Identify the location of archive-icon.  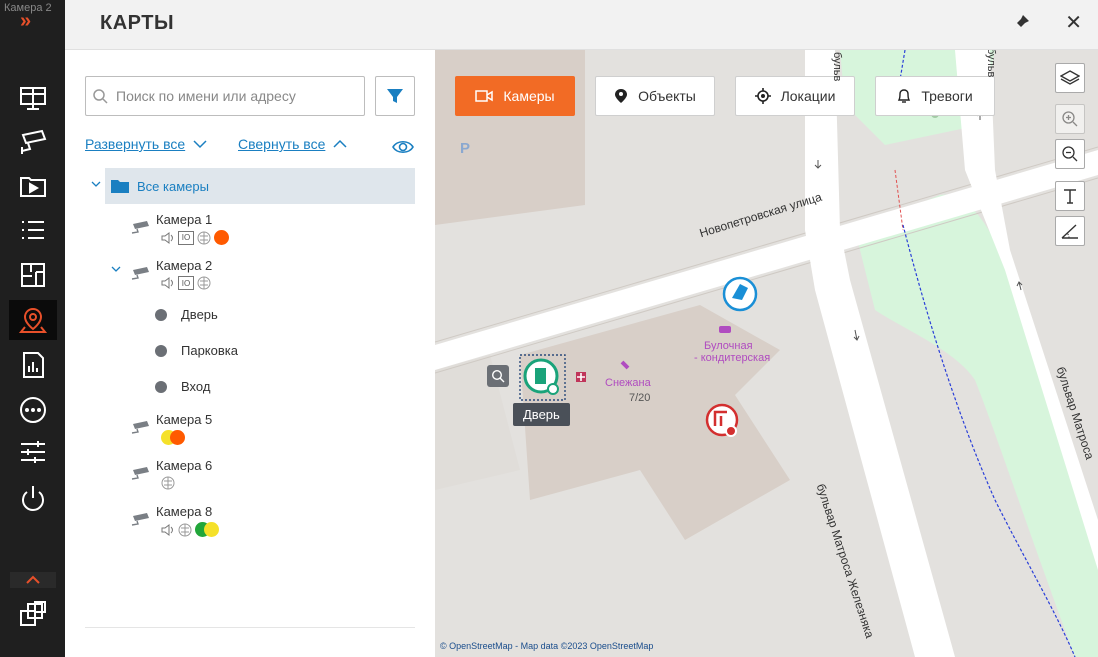
(33, 186).